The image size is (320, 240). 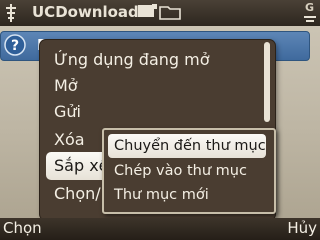 What do you see at coordinates (302, 228) in the screenshot?
I see `cancel-softkey: Hủy` at bounding box center [302, 228].